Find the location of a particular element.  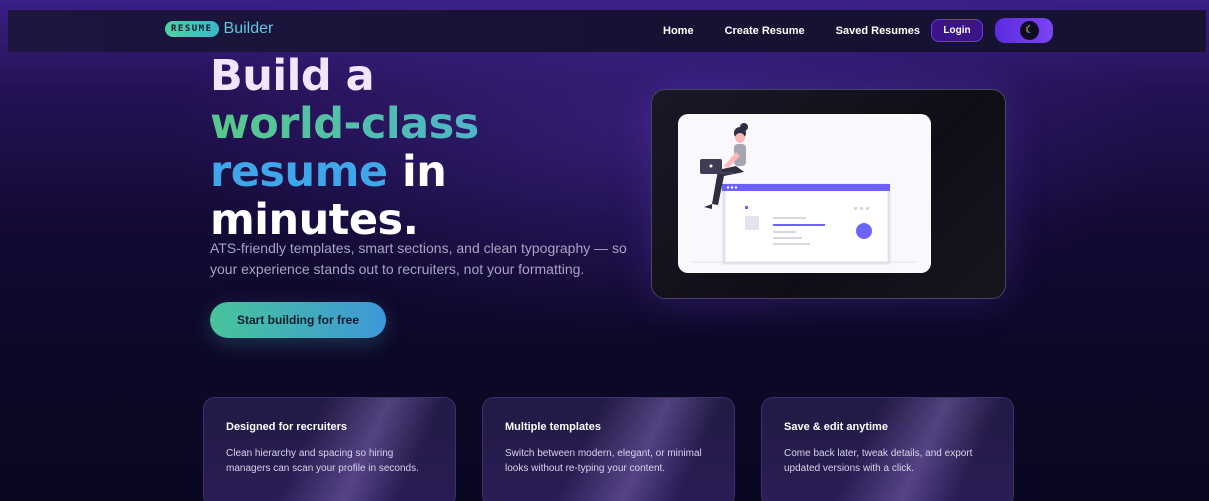

hero-title-line-2: world-class is located at coordinates (410, 124).